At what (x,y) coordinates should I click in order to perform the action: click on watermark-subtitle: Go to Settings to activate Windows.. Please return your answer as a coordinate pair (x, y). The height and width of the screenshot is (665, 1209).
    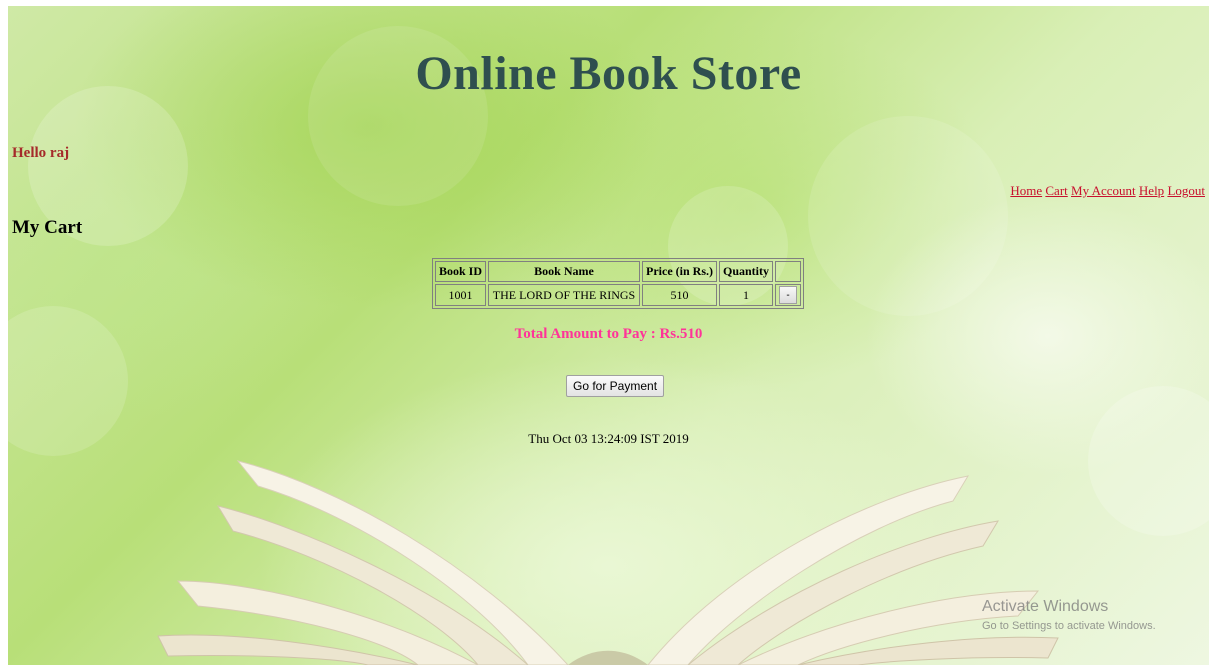
    Looking at the image, I should click on (1069, 626).